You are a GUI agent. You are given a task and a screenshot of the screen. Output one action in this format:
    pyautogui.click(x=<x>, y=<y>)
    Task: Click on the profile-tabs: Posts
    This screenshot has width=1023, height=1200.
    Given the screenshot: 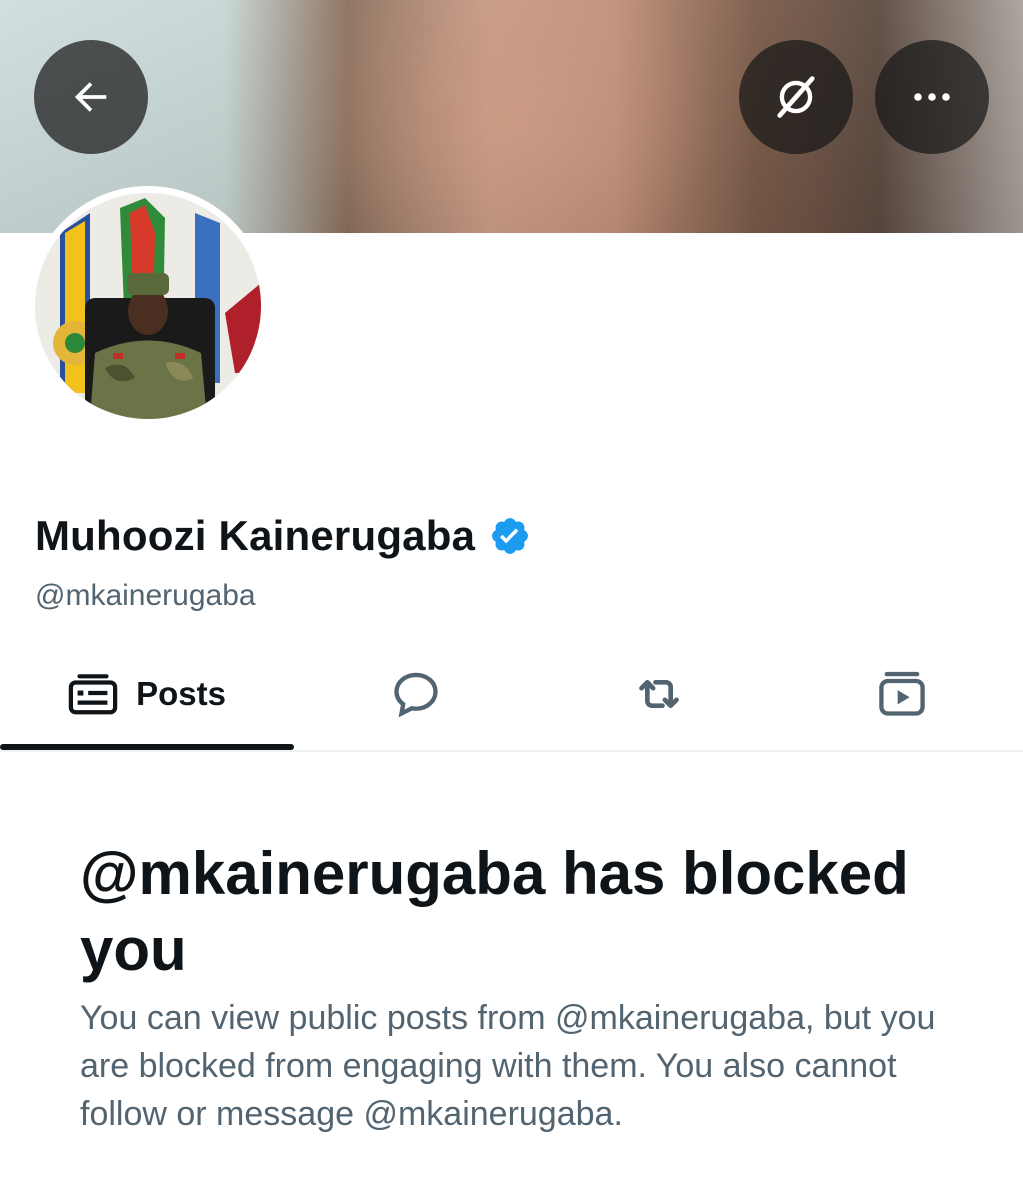 What is the action you would take?
    pyautogui.click(x=511, y=696)
    